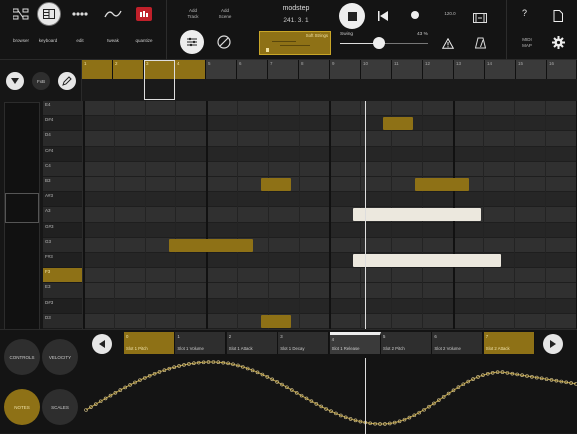 Image resolution: width=577 pixels, height=434 pixels. I want to click on piano-key: D3, so click(62, 321).